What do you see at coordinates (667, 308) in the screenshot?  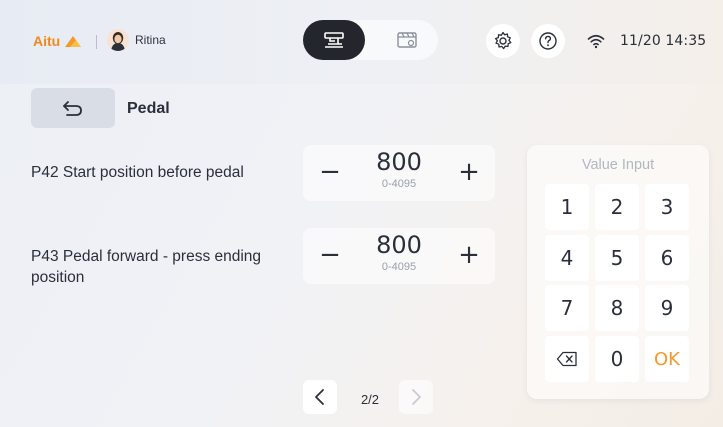 I see `key-9: 9` at bounding box center [667, 308].